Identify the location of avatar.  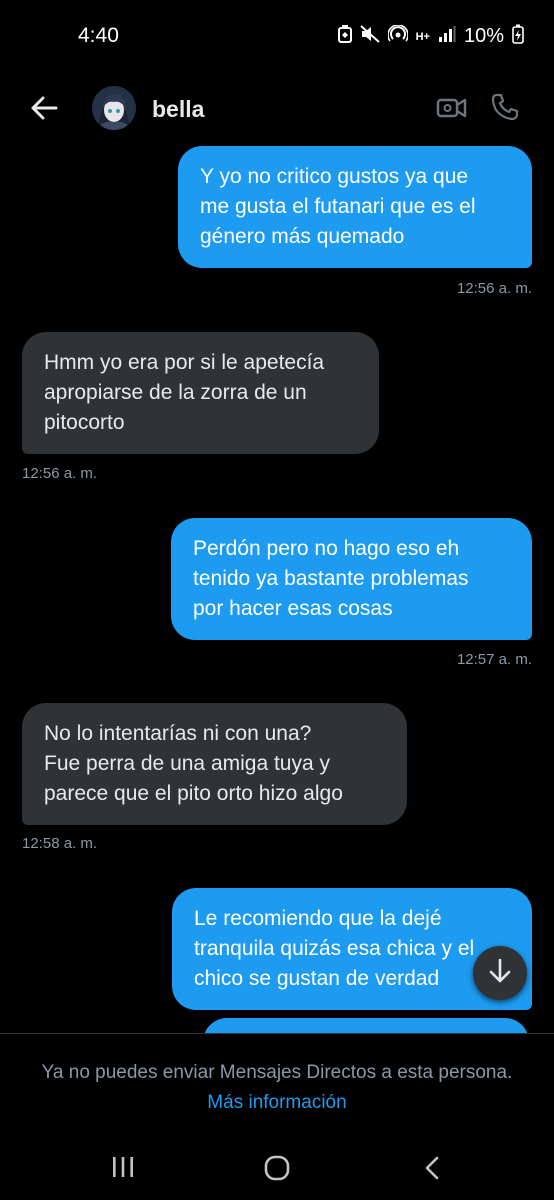
(114, 108).